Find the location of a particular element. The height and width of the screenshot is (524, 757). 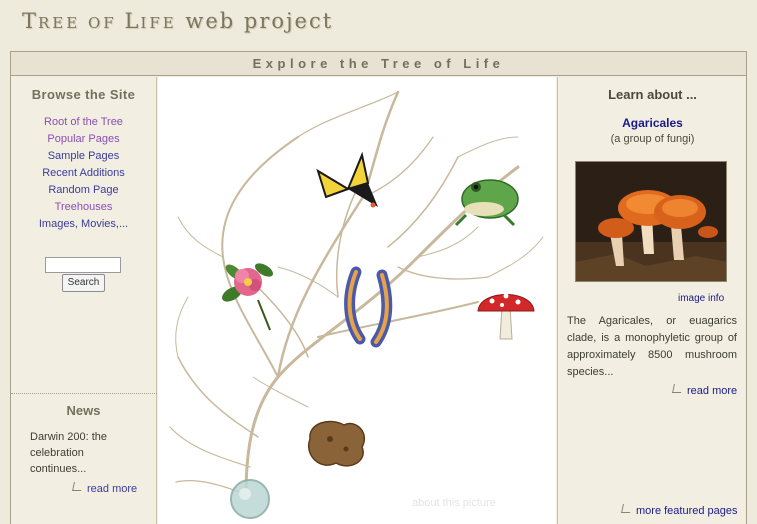

news-title: News is located at coordinates (83, 410).